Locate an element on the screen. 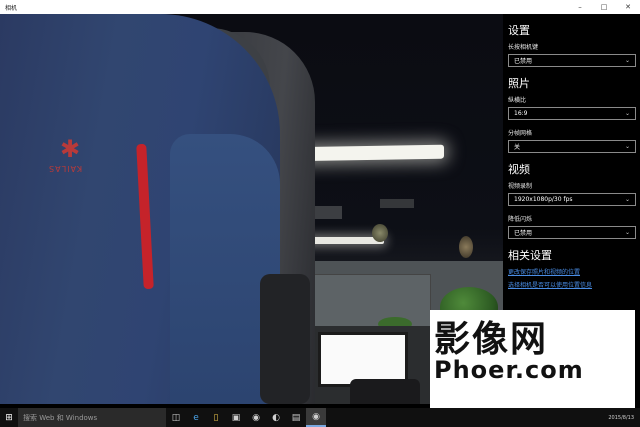 This screenshot has width=640, height=427. change-save-location-link: 更改保存照片和视频的位置 is located at coordinates (571, 271).